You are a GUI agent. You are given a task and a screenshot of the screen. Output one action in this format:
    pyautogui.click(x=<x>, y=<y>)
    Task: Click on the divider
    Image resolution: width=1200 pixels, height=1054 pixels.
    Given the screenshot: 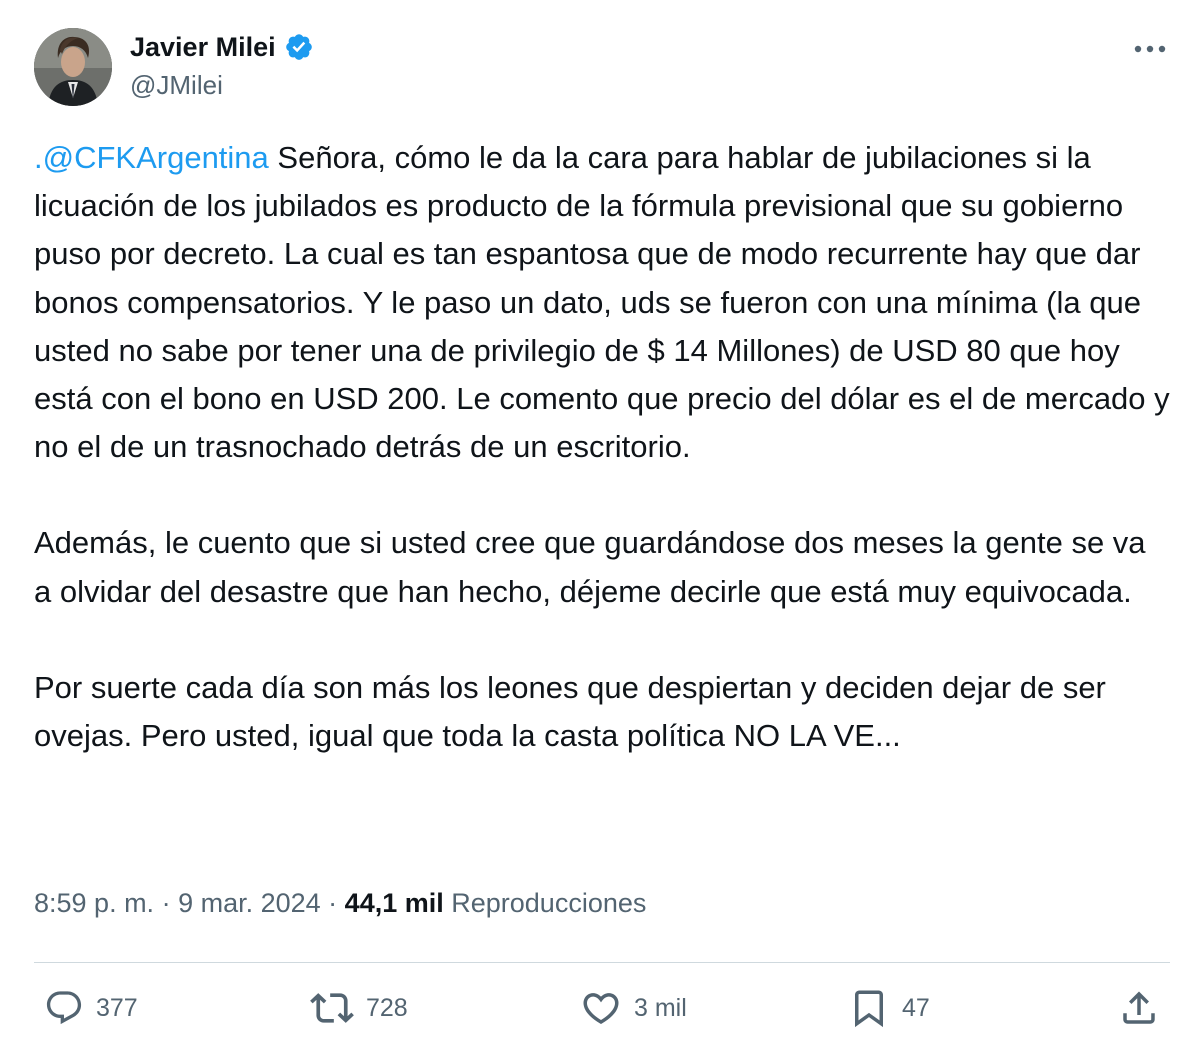 What is the action you would take?
    pyautogui.click(x=602, y=962)
    